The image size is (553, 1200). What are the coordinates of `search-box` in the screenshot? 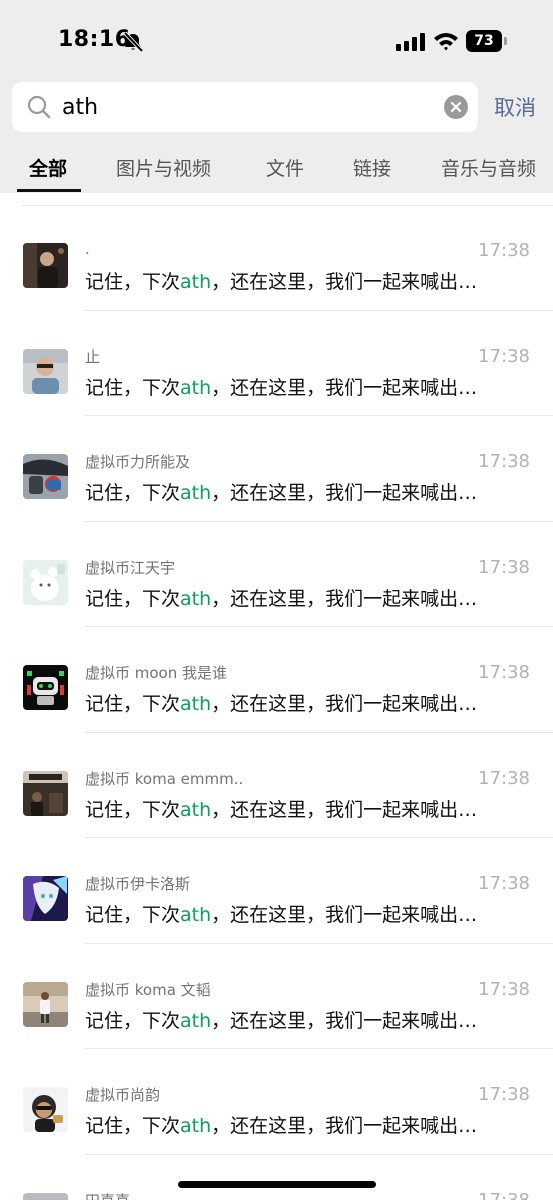 It's located at (245, 107).